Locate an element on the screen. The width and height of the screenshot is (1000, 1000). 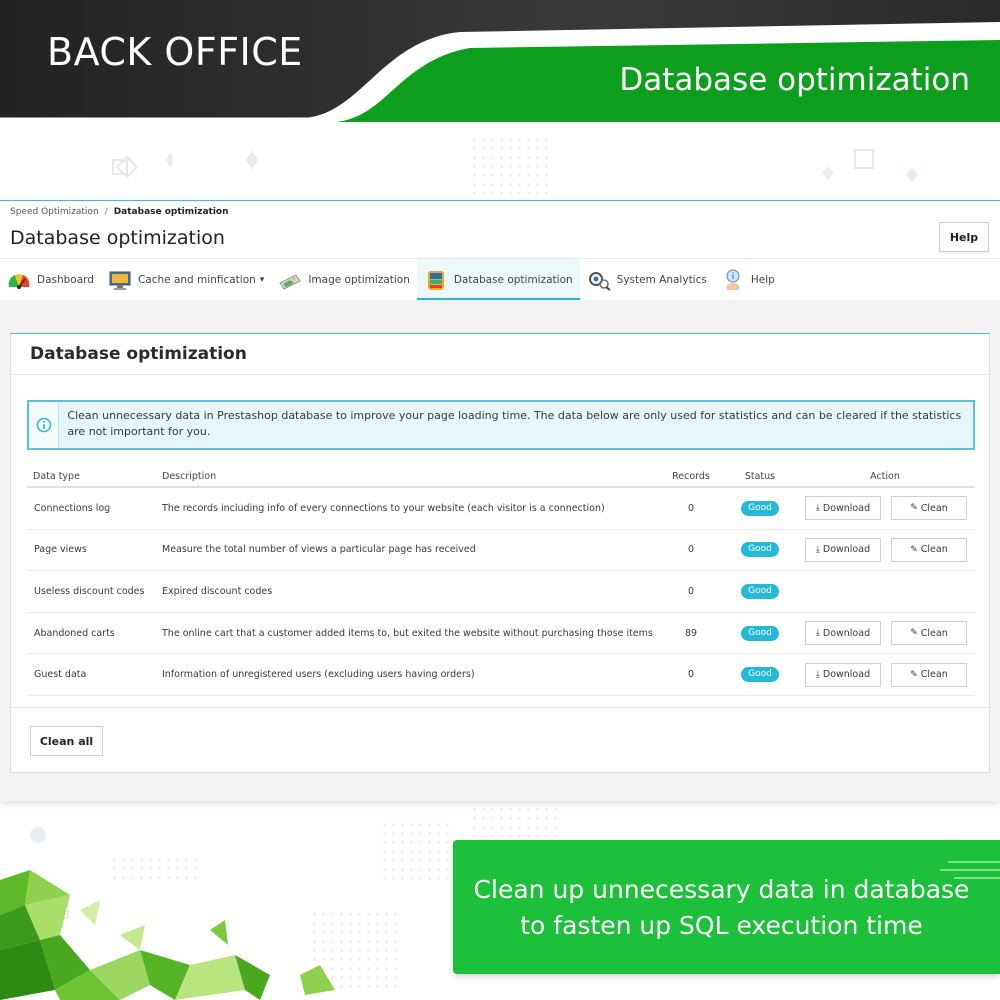
row-data-type: Page views is located at coordinates (60, 550).